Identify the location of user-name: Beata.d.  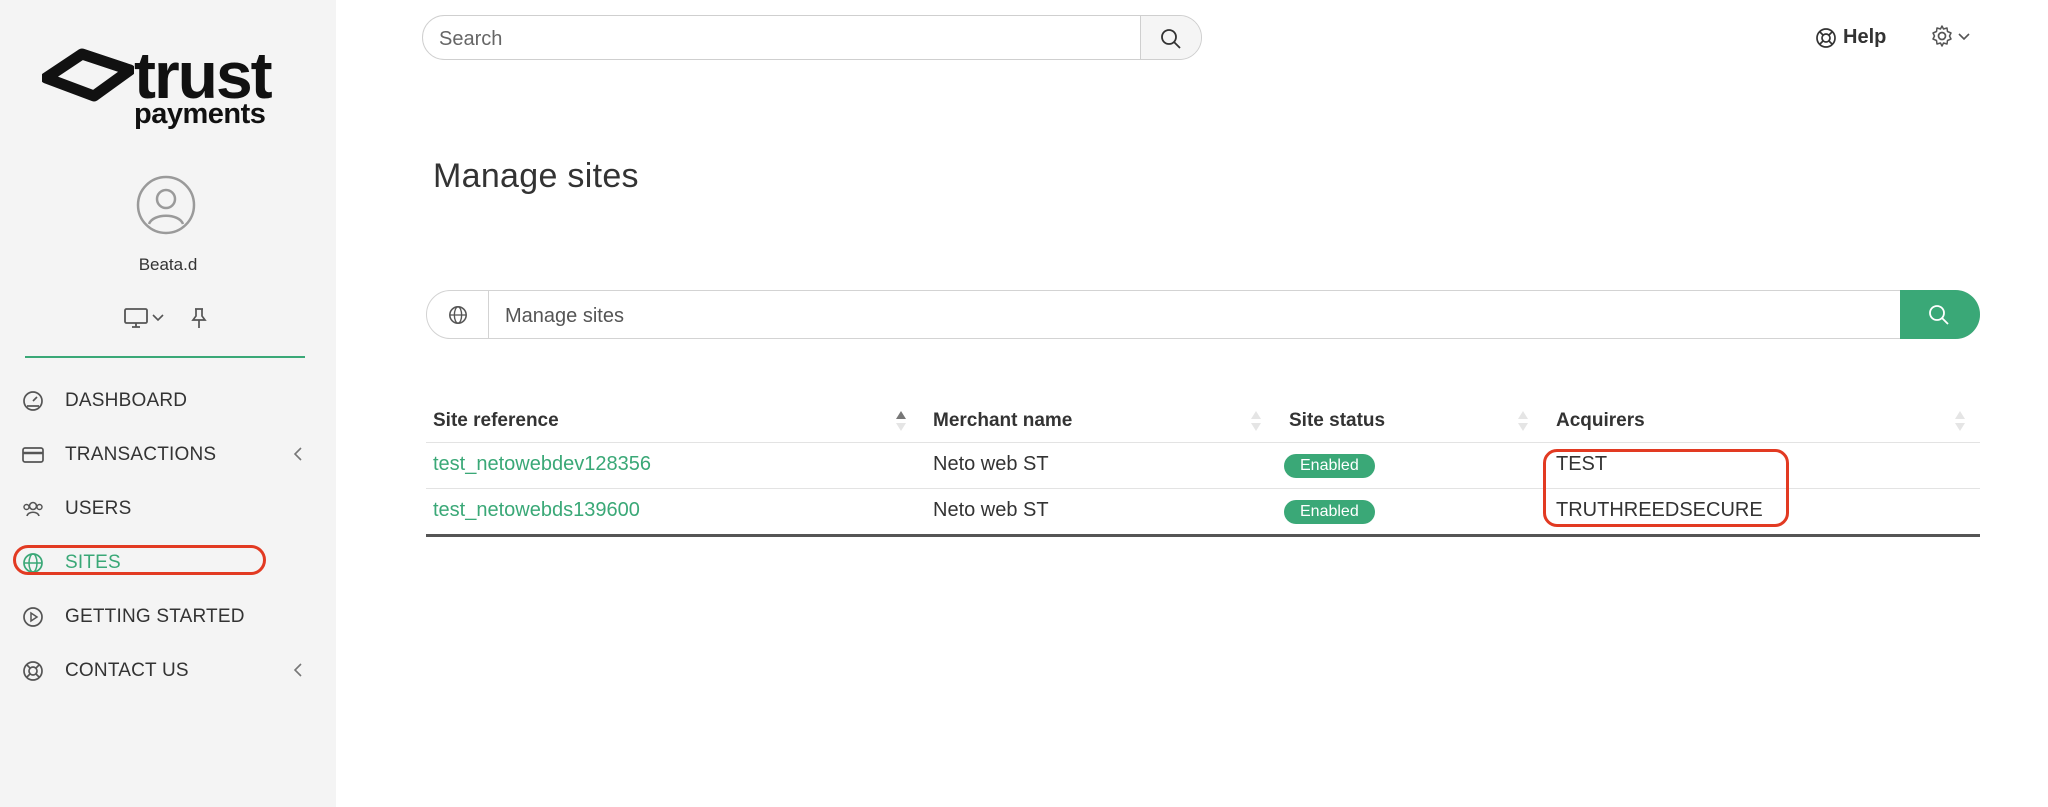
(168, 264).